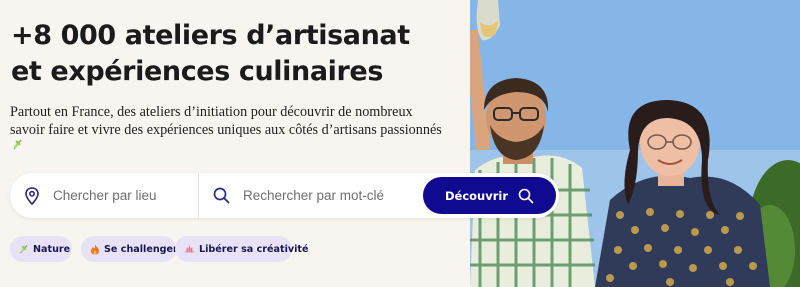 The height and width of the screenshot is (287, 800). What do you see at coordinates (32, 195) in the screenshot?
I see `map-pin-icon` at bounding box center [32, 195].